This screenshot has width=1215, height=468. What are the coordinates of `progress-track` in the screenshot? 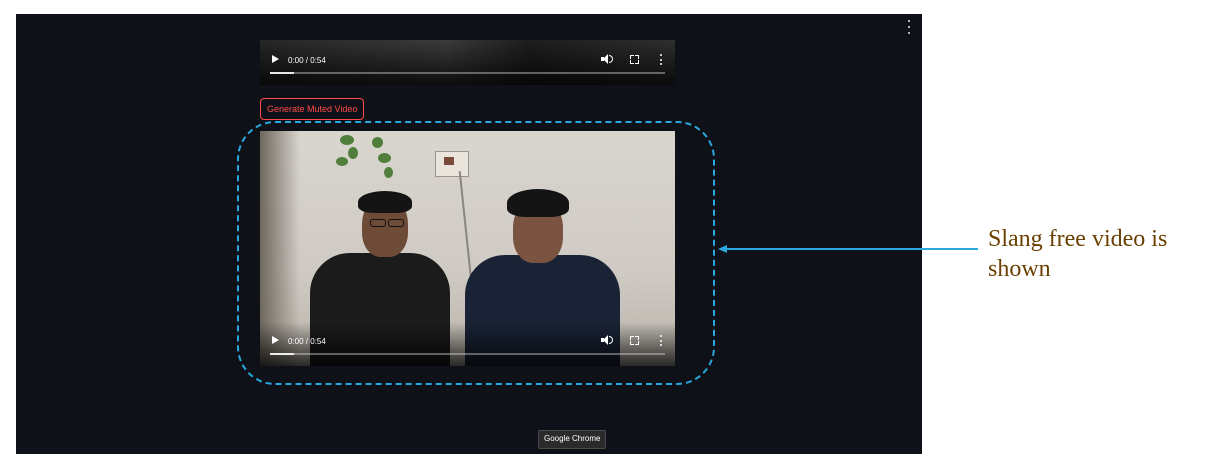 It's located at (467, 73).